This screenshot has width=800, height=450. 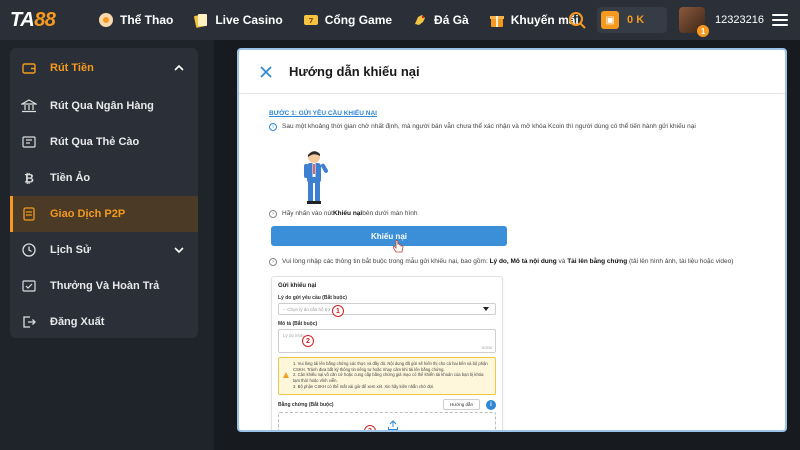 I want to click on dropdown-caret-icon, so click(x=486, y=309).